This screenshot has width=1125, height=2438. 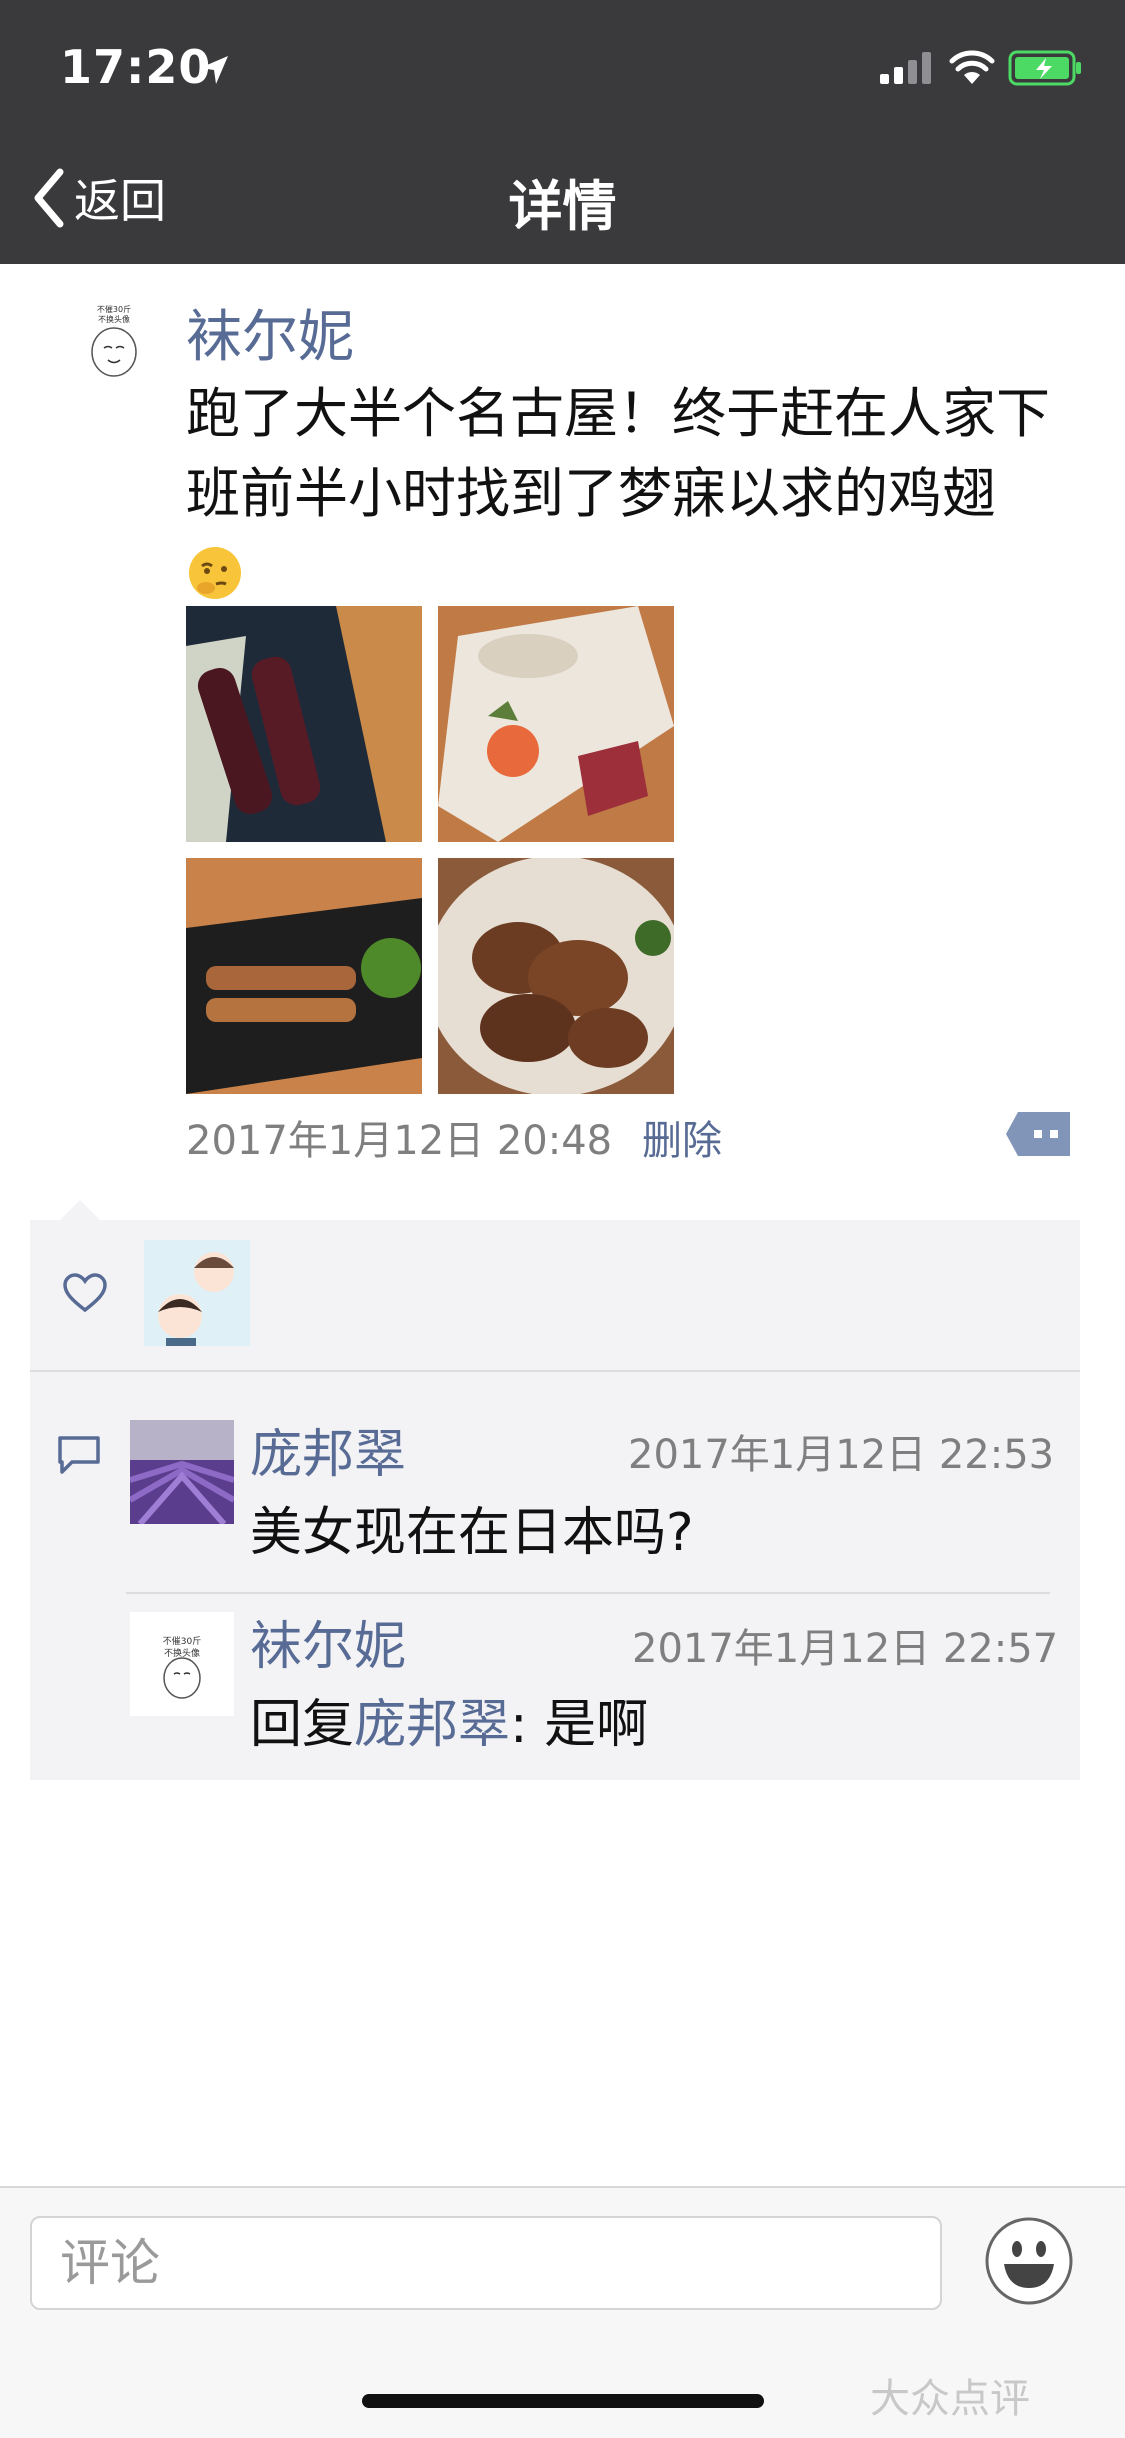 I want to click on comment-text: 回复庞邦翠: 是啊, so click(x=449, y=1719).